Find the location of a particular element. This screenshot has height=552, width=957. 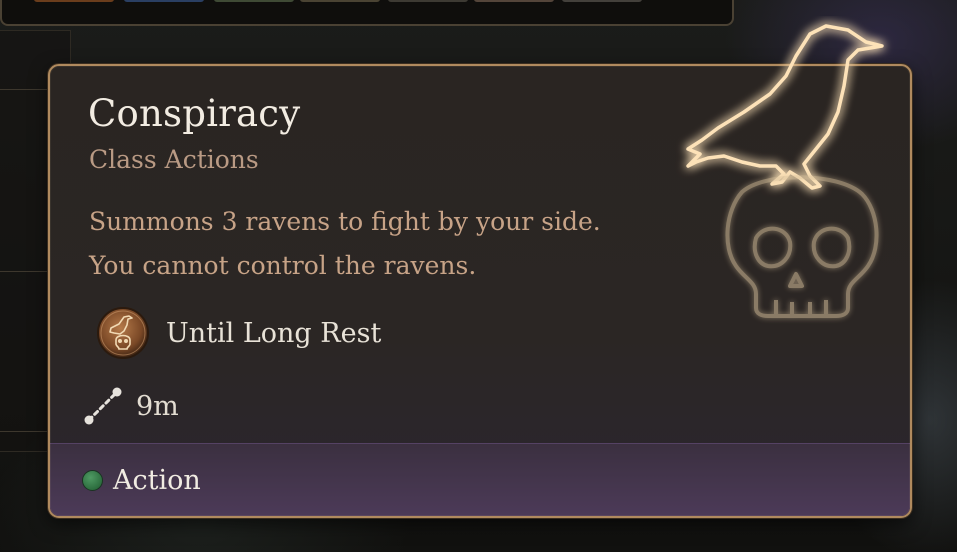

tooltip-title: Conspiracy is located at coordinates (194, 113).